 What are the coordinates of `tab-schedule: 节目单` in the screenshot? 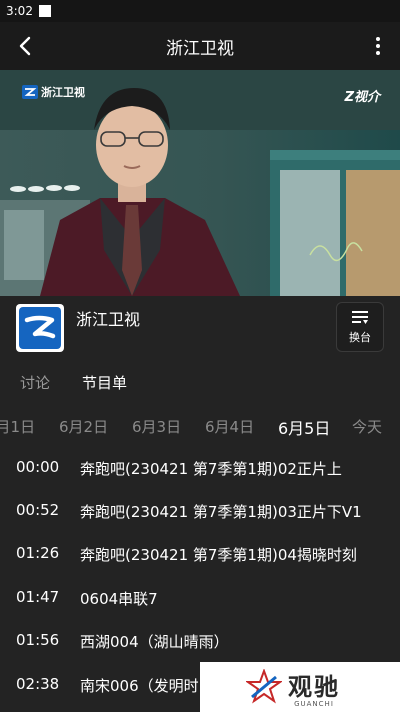 It's located at (104, 382).